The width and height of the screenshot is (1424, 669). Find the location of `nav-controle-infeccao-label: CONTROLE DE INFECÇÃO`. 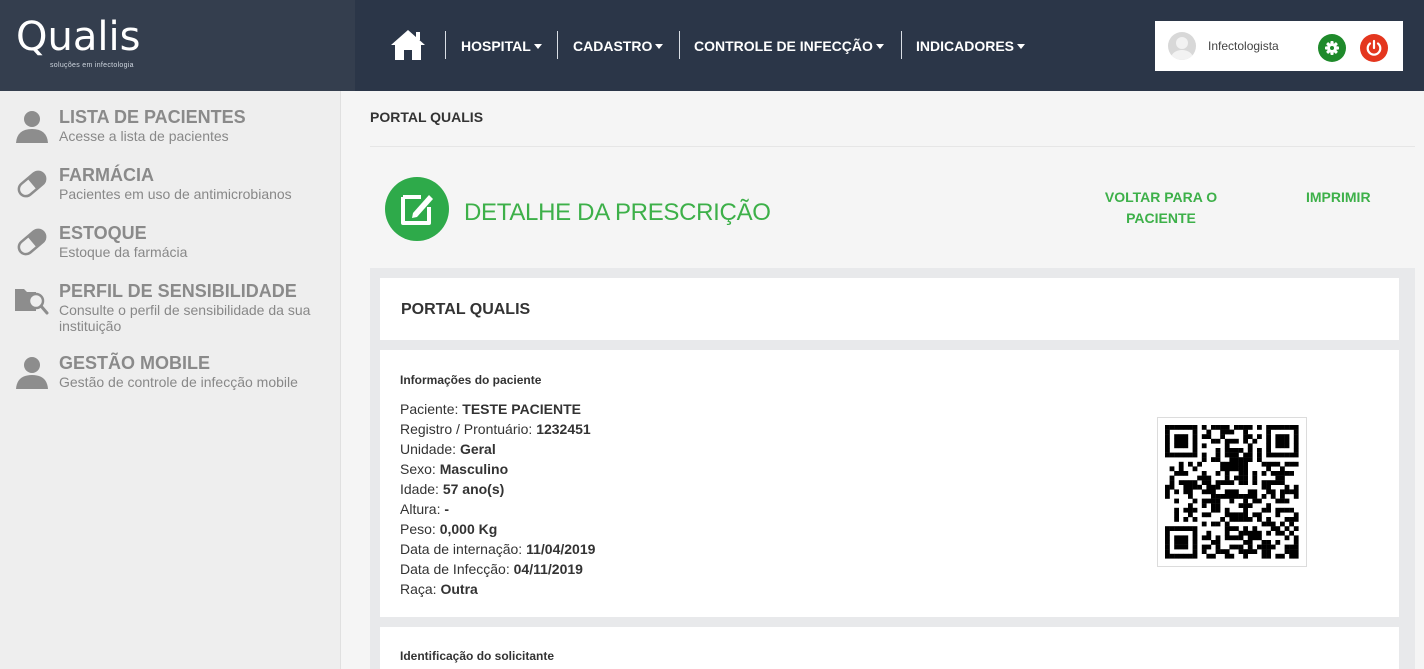

nav-controle-infeccao-label: CONTROLE DE INFECÇÃO is located at coordinates (783, 46).